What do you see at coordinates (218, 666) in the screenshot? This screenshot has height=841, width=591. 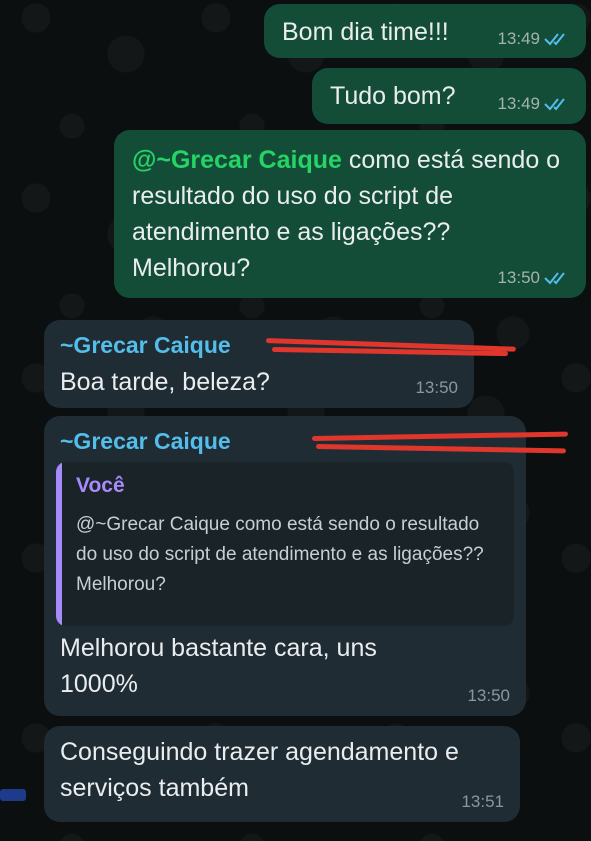 I see `message-text: Melhorou bastante cara, uns 1000%` at bounding box center [218, 666].